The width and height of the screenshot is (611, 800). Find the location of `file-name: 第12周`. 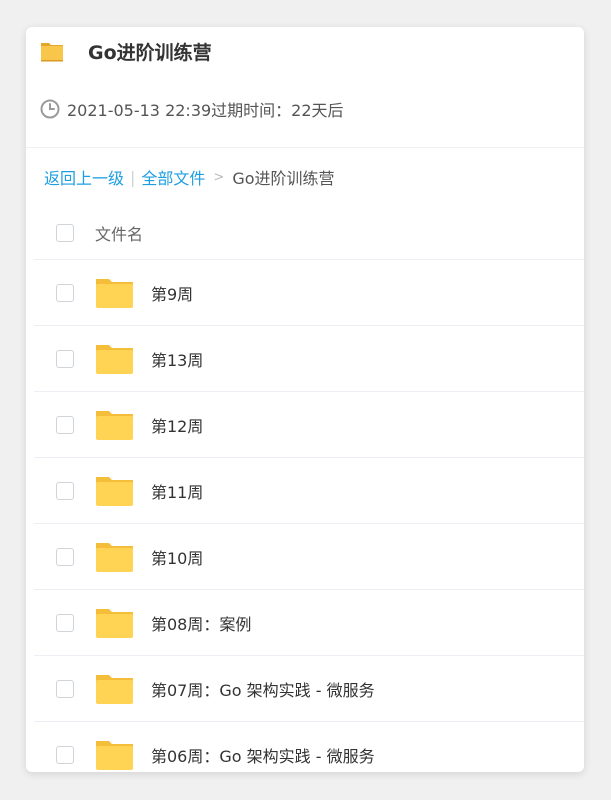

file-name: 第12周 is located at coordinates (177, 425).